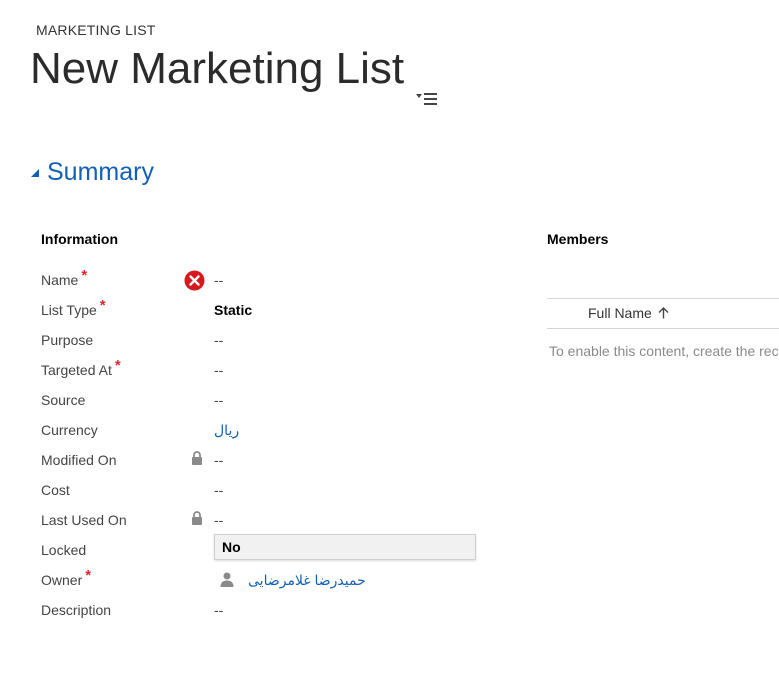 The width and height of the screenshot is (779, 673). What do you see at coordinates (266, 496) in the screenshot?
I see `field-row-cost: Cost --` at bounding box center [266, 496].